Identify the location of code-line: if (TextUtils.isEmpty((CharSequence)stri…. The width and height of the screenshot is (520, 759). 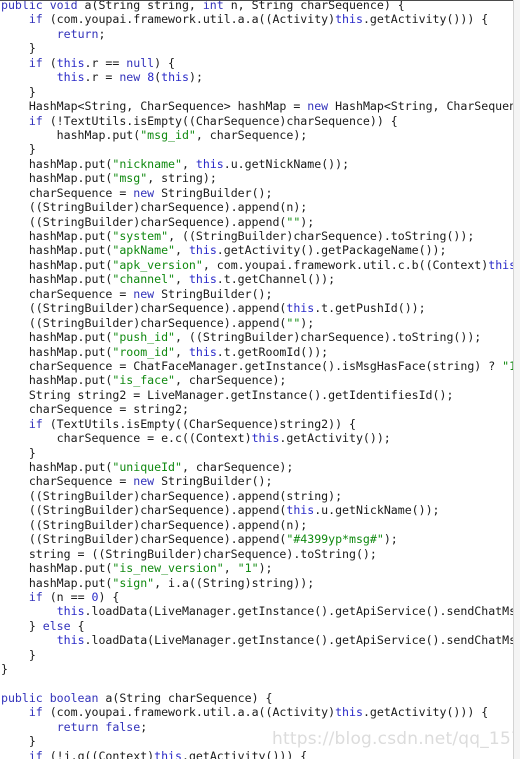
(256, 424).